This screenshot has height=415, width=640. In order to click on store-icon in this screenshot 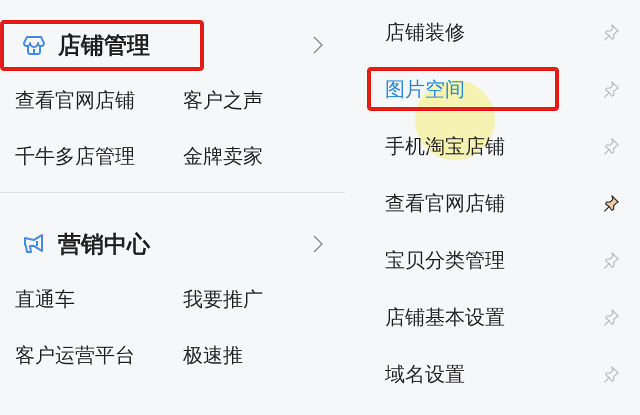, I will do `click(34, 45)`.